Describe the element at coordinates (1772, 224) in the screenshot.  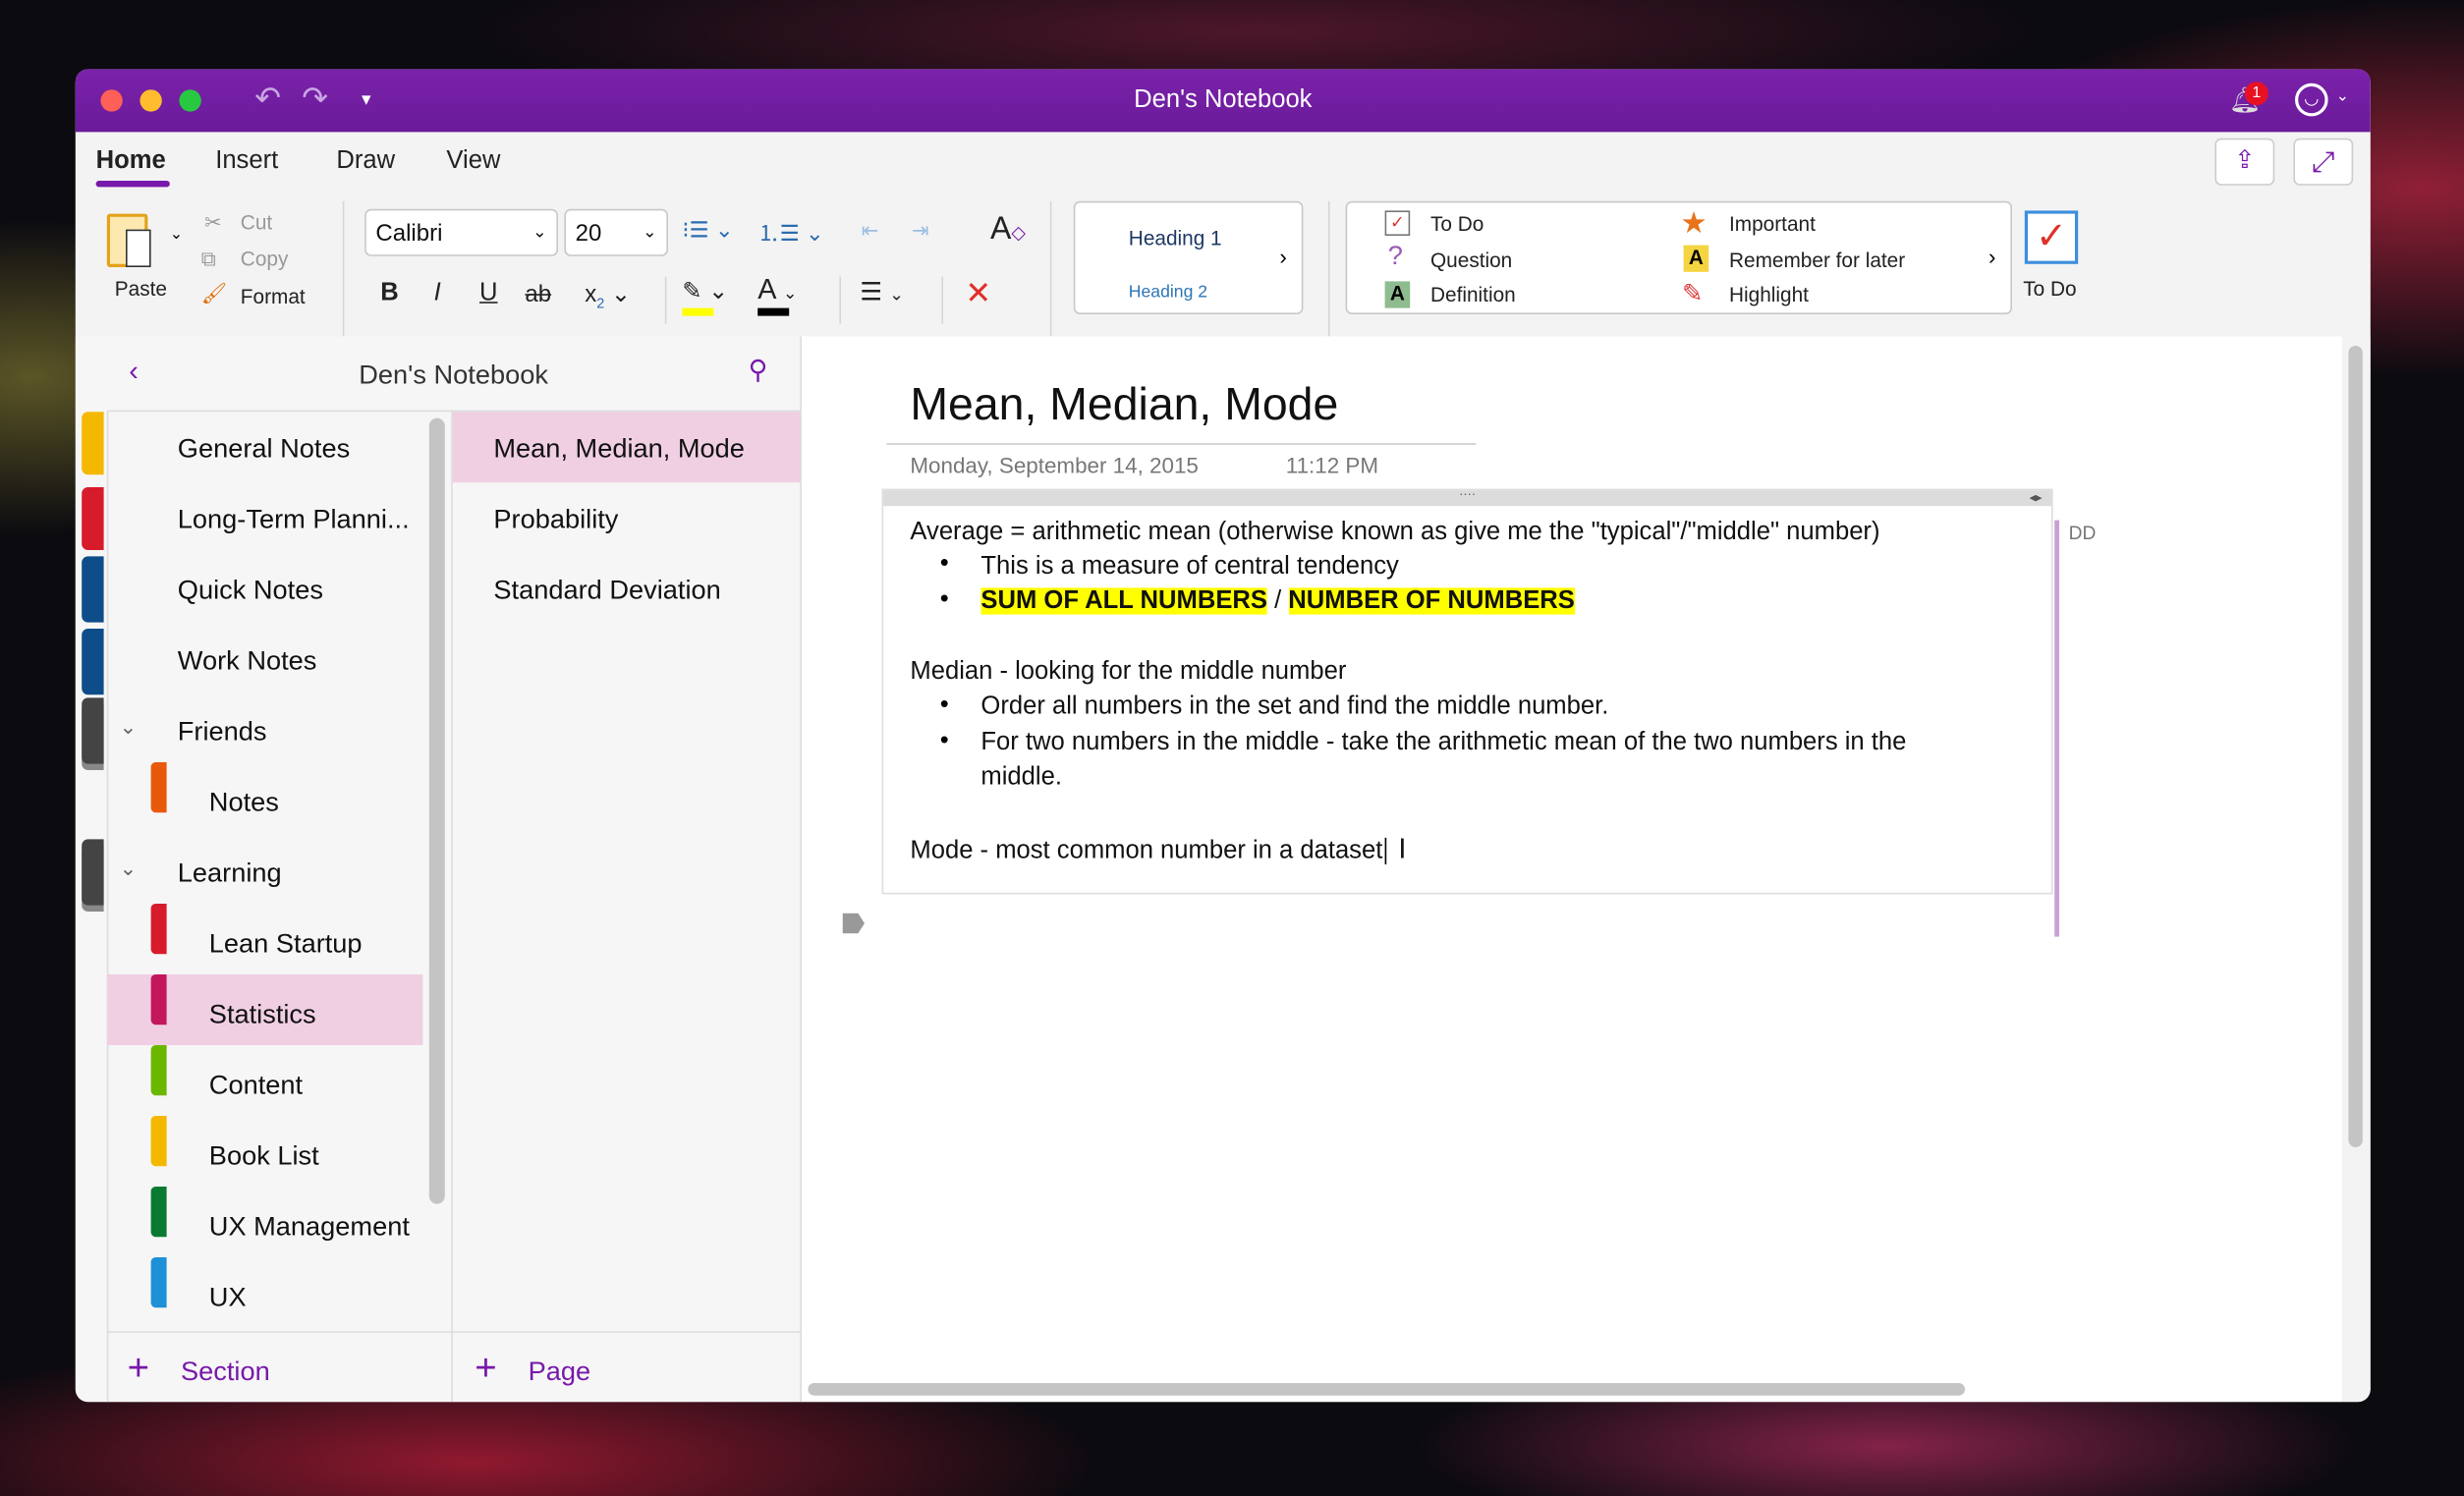
I see `tag-important: Important` at that location.